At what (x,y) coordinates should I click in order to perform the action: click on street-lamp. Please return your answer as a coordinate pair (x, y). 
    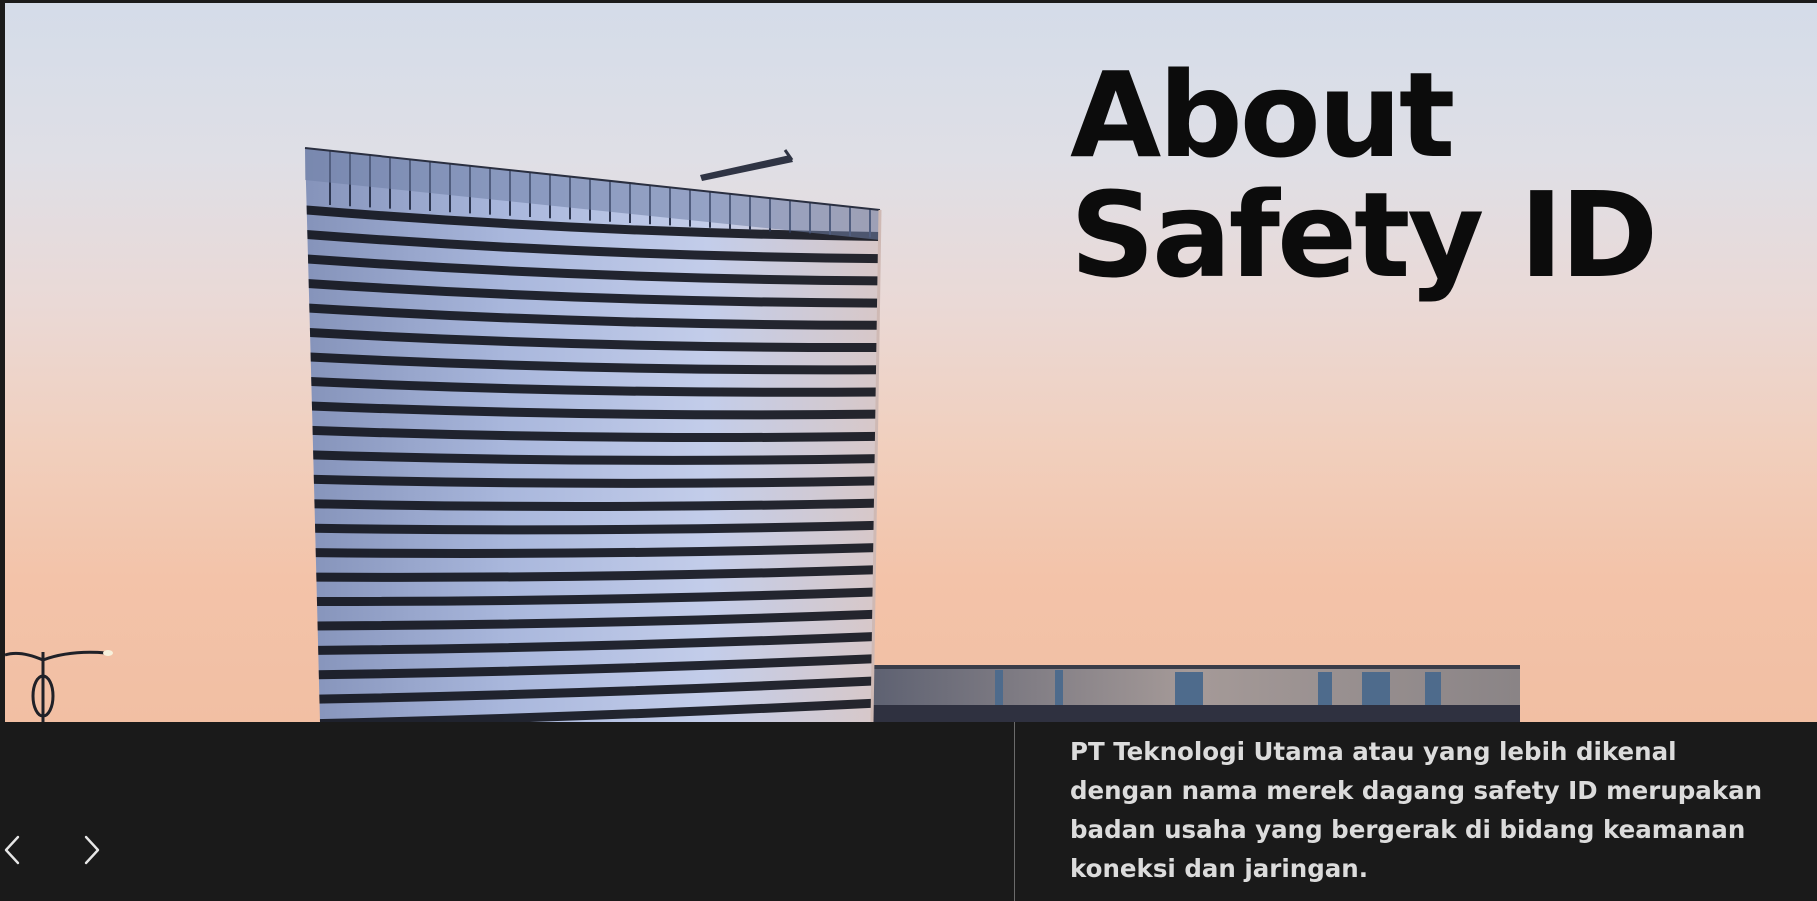
    Looking at the image, I should click on (58, 686).